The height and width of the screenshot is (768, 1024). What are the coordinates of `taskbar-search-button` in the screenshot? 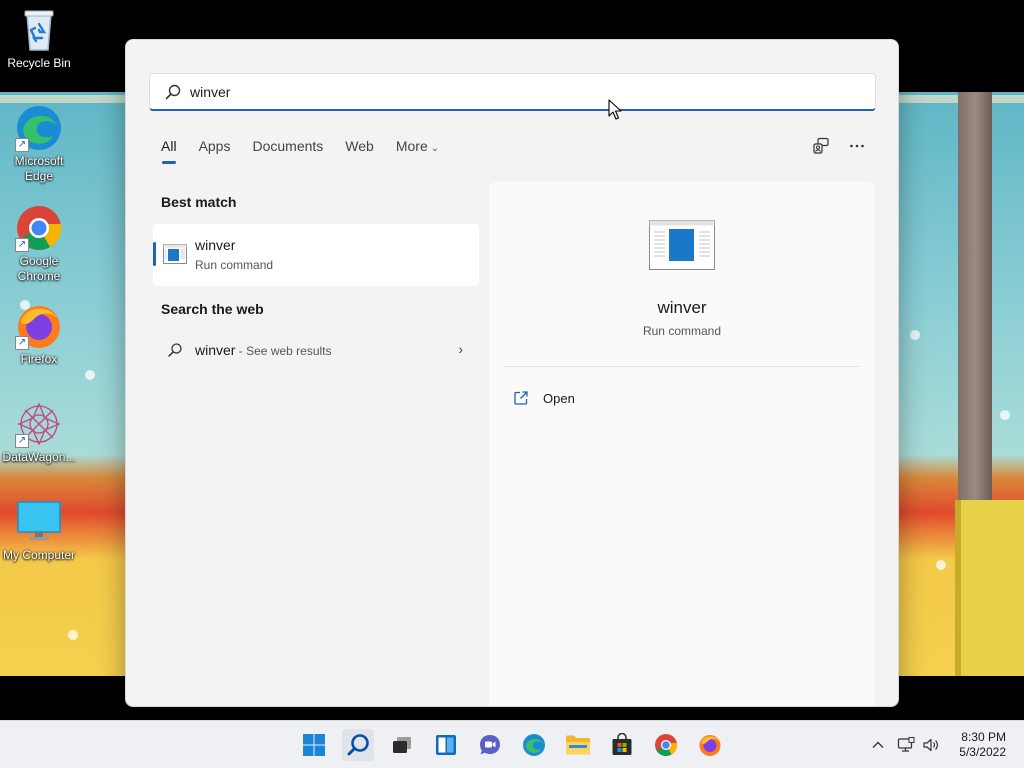 It's located at (358, 745).